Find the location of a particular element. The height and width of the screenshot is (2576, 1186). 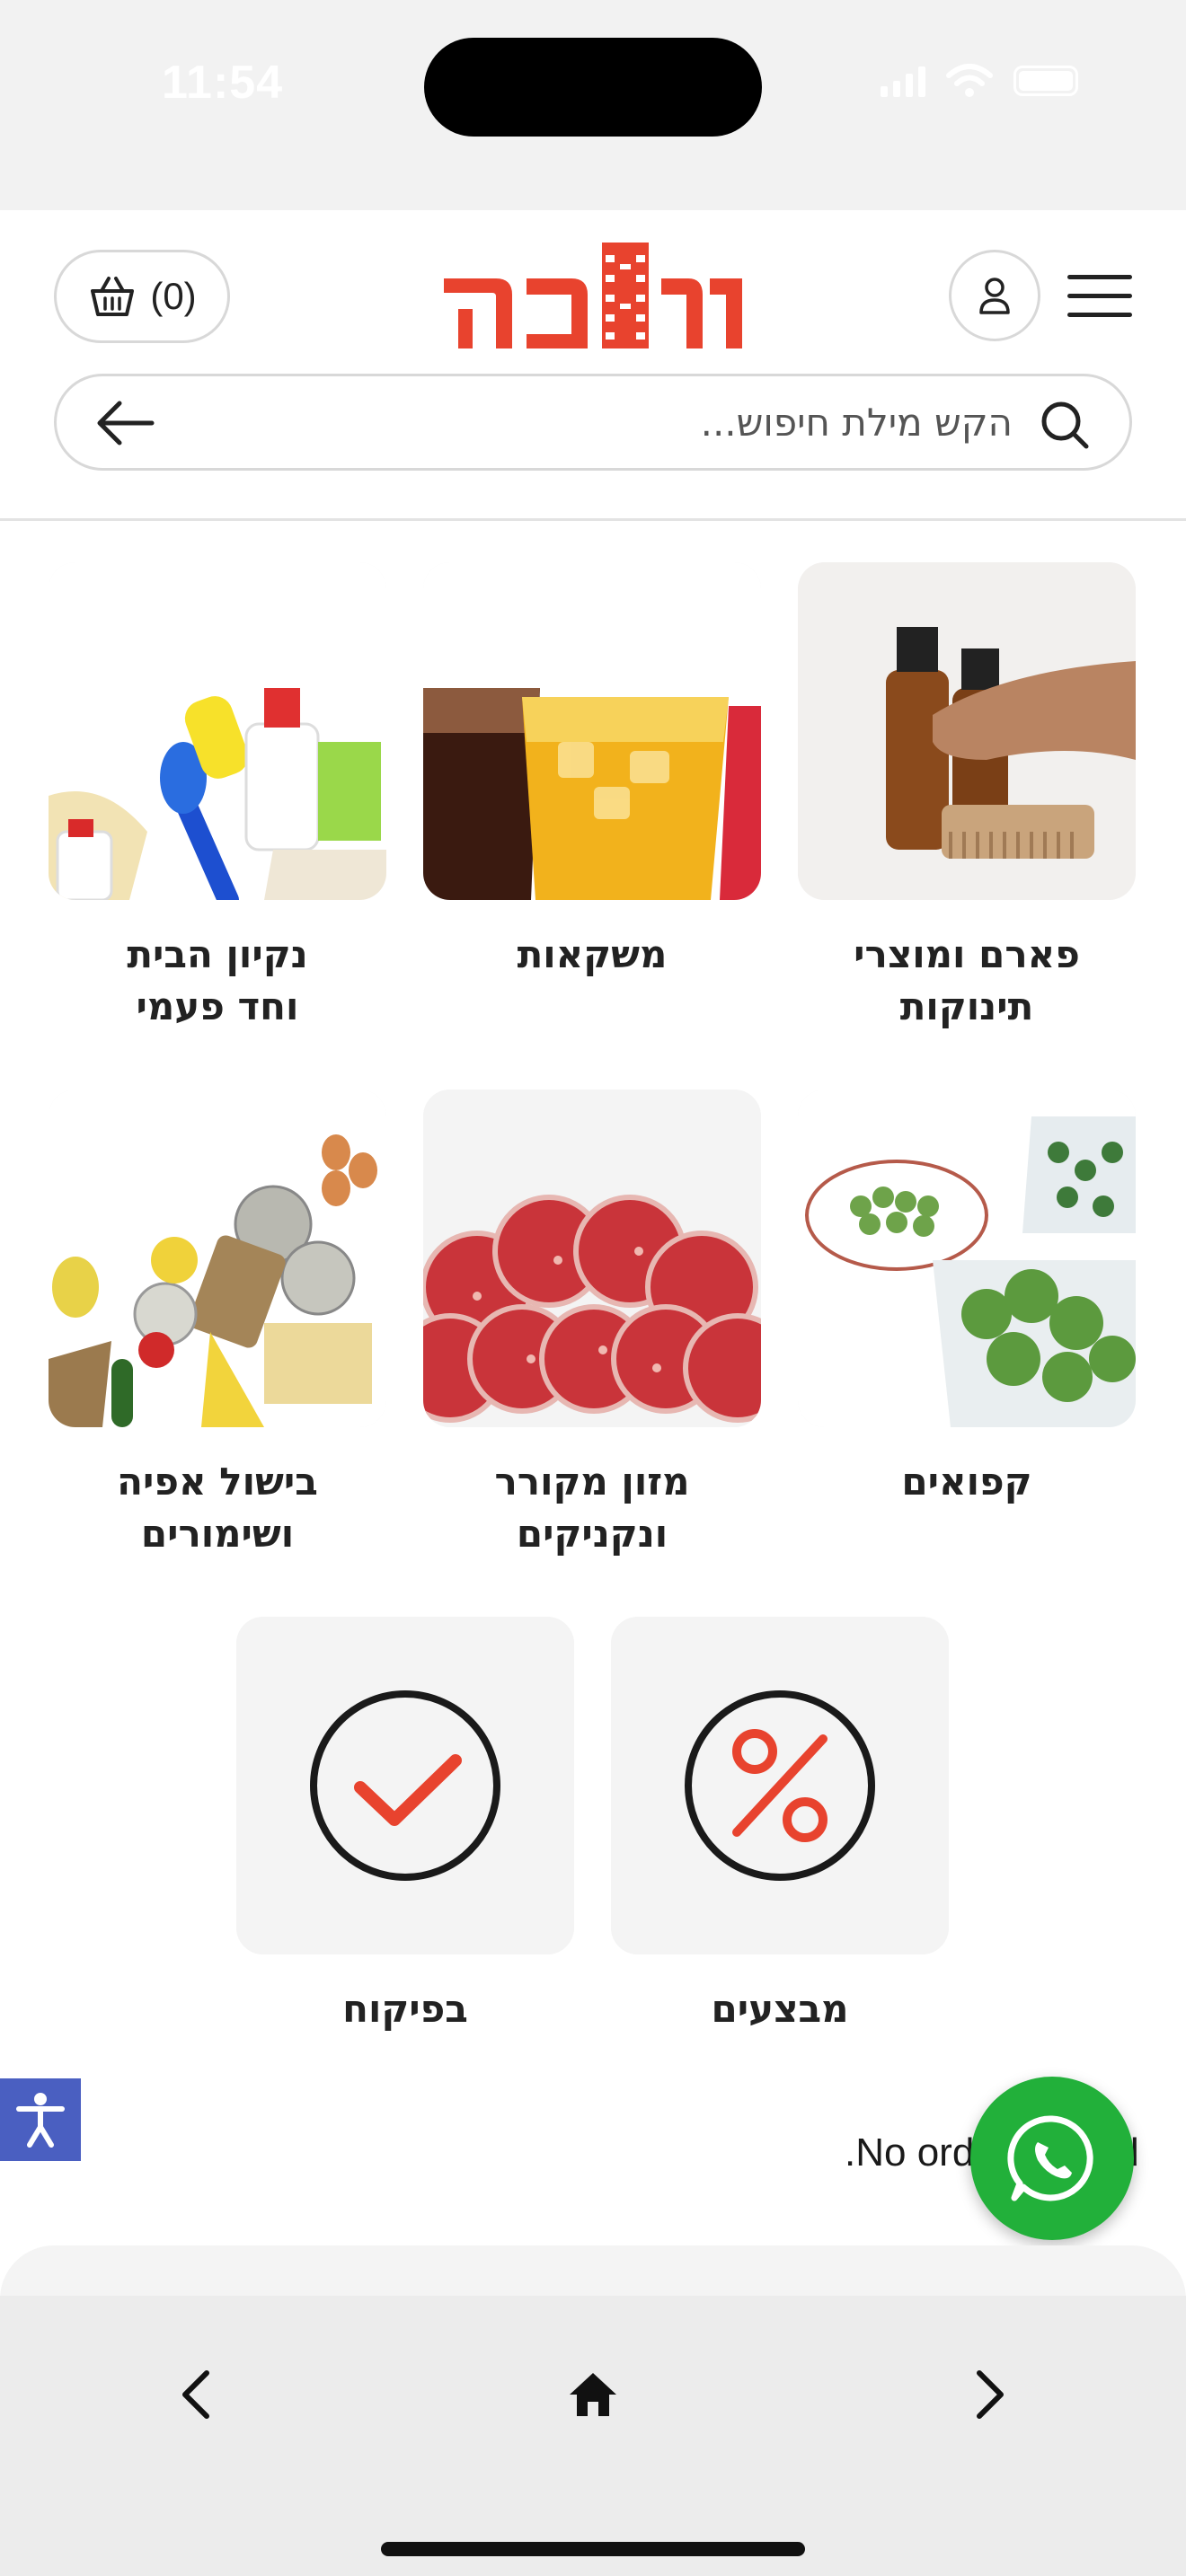

category-label: מבצעים is located at coordinates (780, 2009).